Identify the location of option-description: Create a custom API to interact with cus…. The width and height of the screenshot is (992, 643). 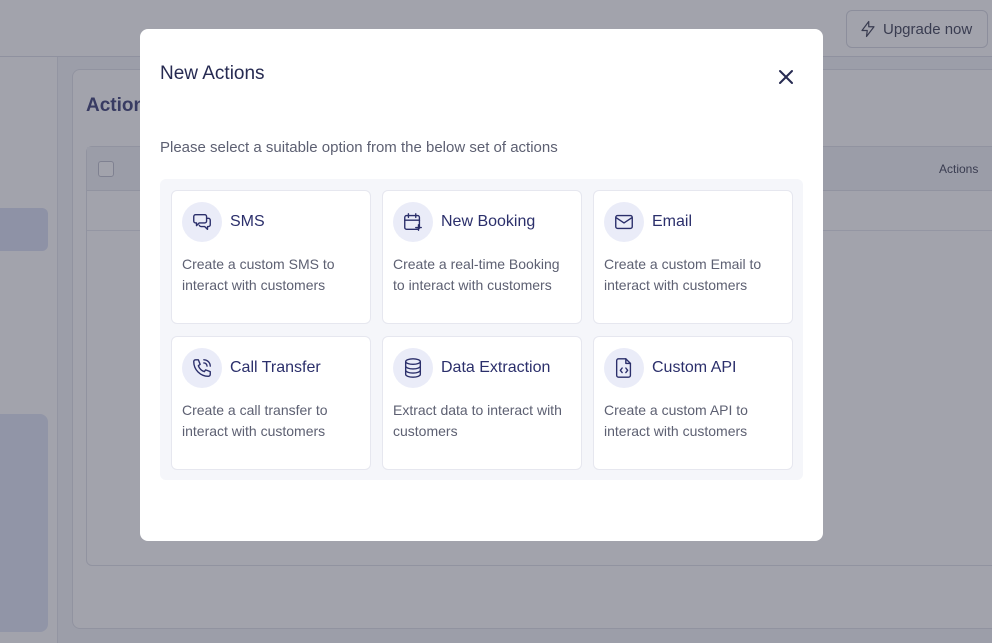
(676, 420).